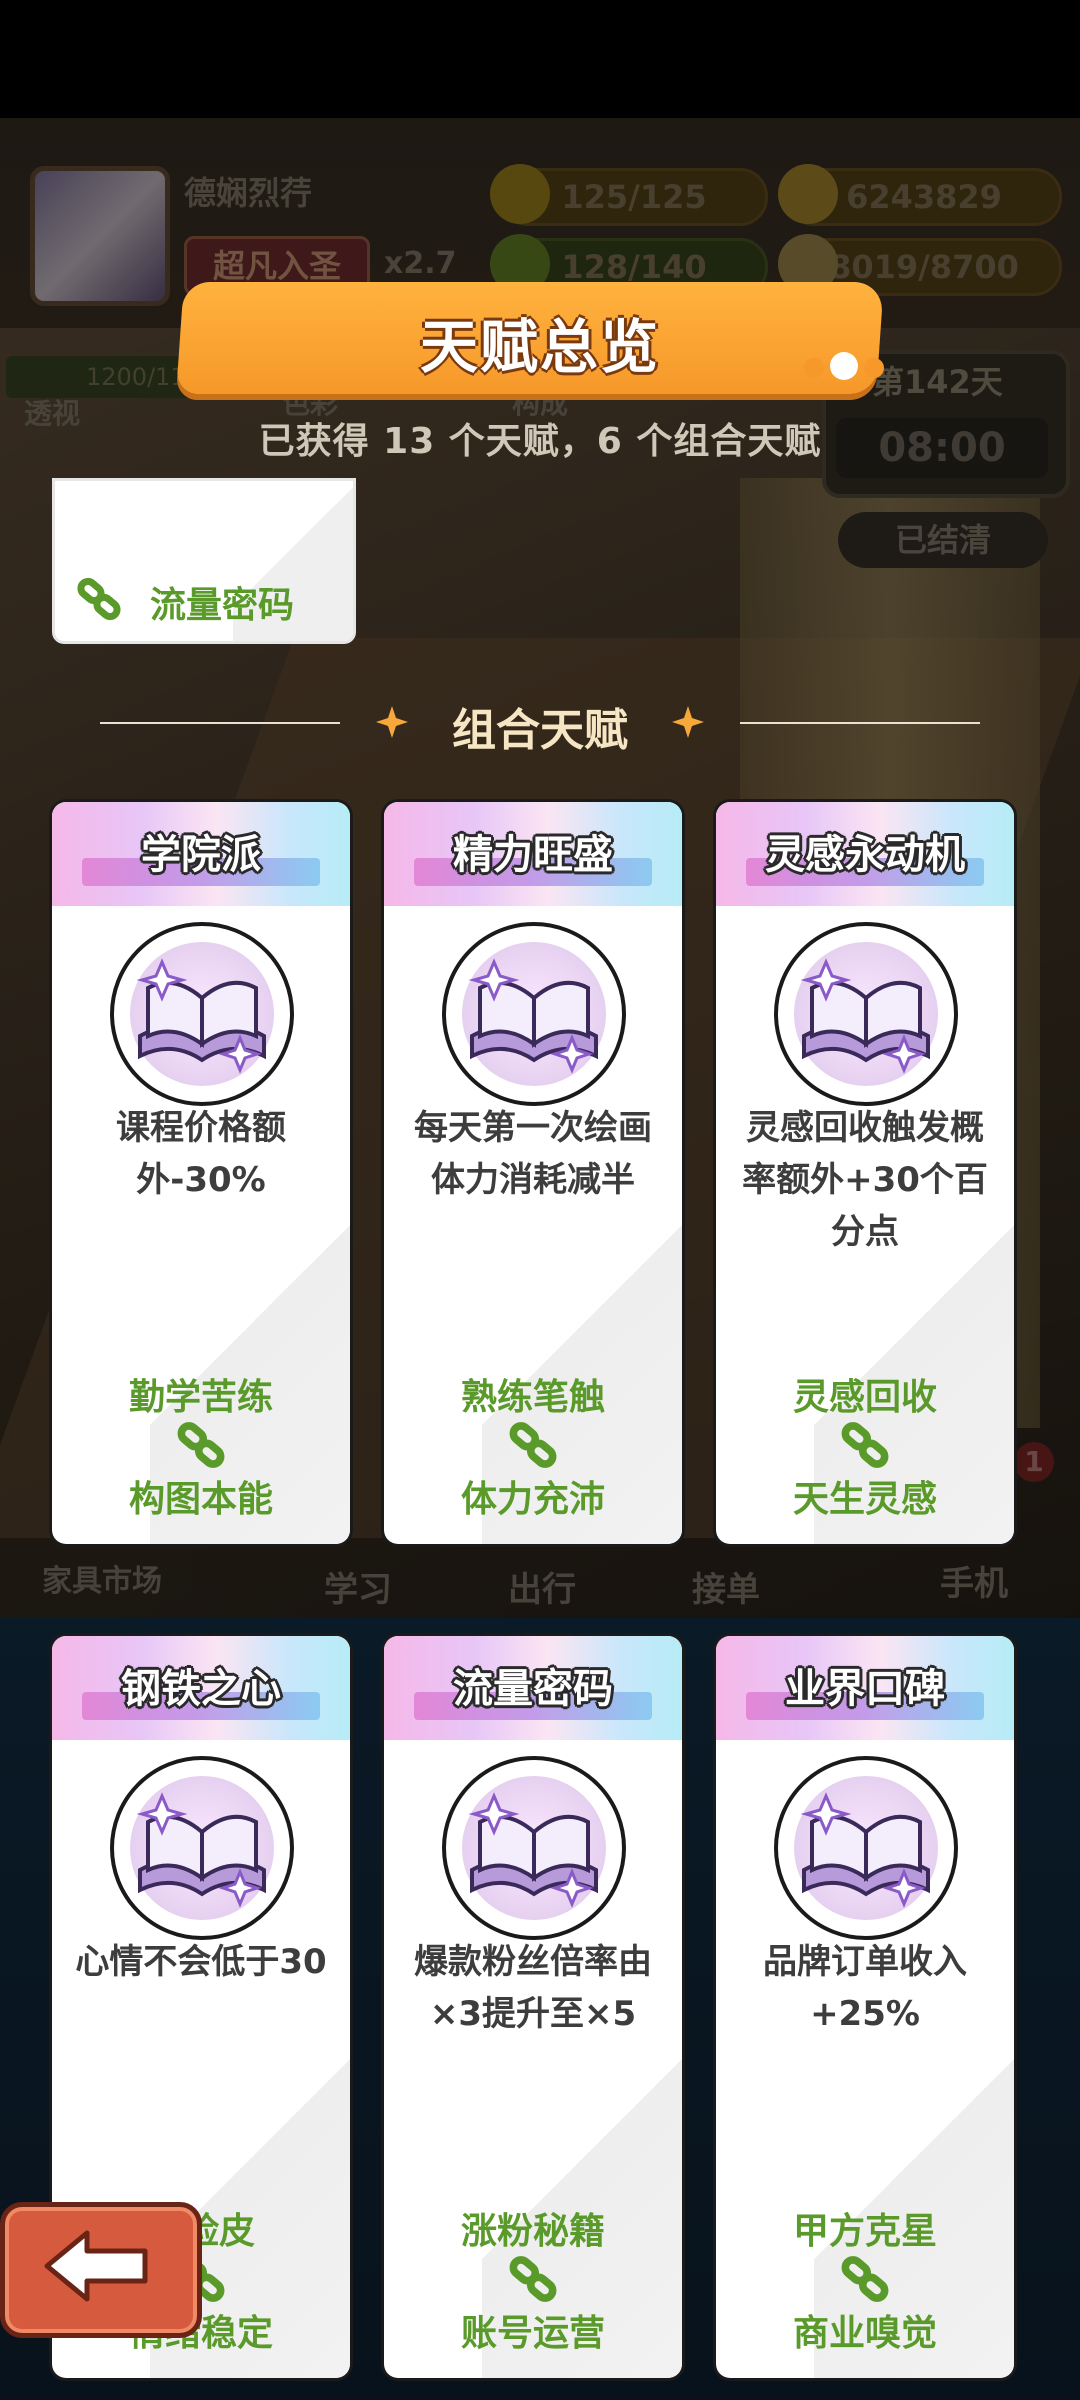  I want to click on back-arrow-icon, so click(96, 2266).